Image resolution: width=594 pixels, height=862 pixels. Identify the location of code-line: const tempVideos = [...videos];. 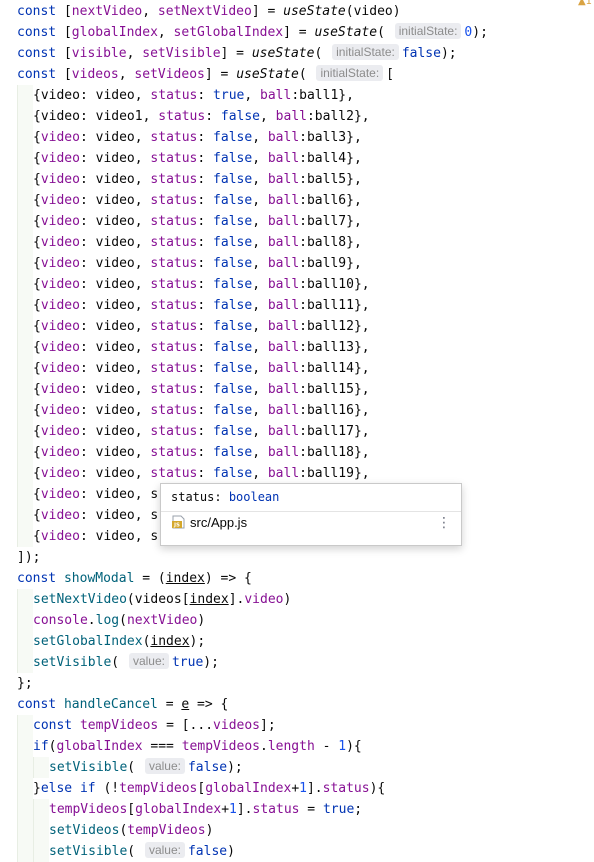
(297, 725).